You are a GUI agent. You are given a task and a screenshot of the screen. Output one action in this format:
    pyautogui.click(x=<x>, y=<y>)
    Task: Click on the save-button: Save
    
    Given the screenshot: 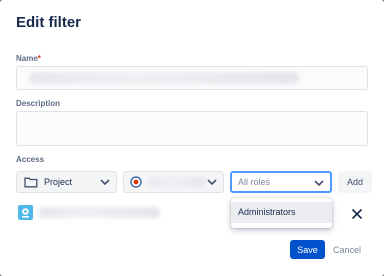 What is the action you would take?
    pyautogui.click(x=307, y=249)
    